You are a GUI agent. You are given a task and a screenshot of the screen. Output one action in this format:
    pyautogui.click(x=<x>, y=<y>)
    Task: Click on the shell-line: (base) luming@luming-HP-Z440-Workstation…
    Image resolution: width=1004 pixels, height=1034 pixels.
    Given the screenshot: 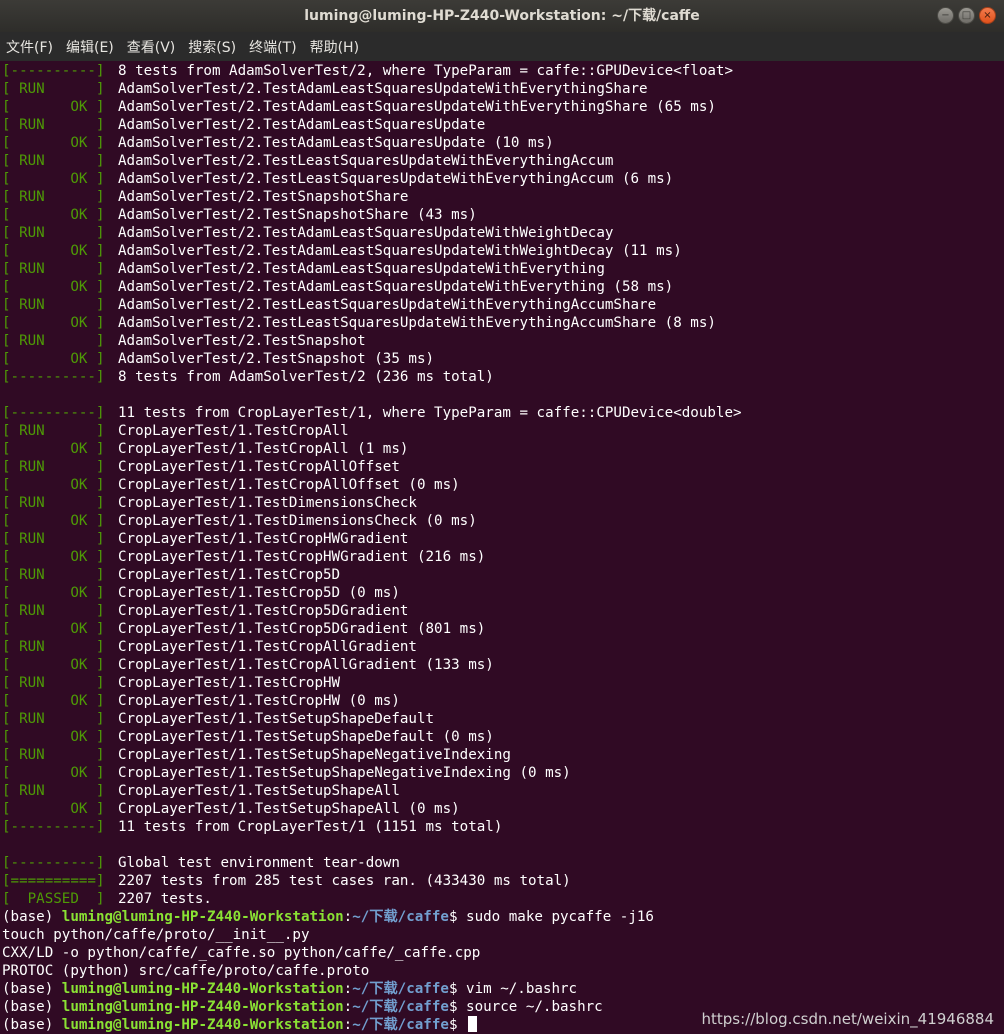 What is the action you would take?
    pyautogui.click(x=502, y=917)
    